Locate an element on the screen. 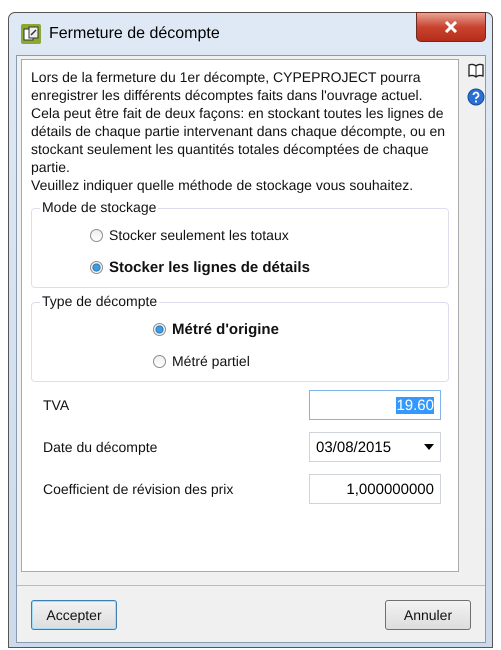 Image resolution: width=501 pixels, height=650 pixels. field-label: Coefficient de révision des prix is located at coordinates (138, 489).